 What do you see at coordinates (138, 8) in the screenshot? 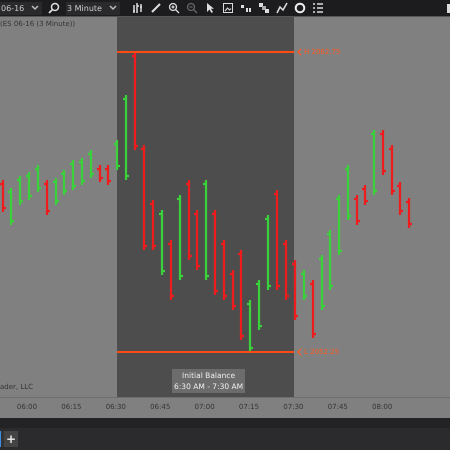
I see `bar-style-icon` at bounding box center [138, 8].